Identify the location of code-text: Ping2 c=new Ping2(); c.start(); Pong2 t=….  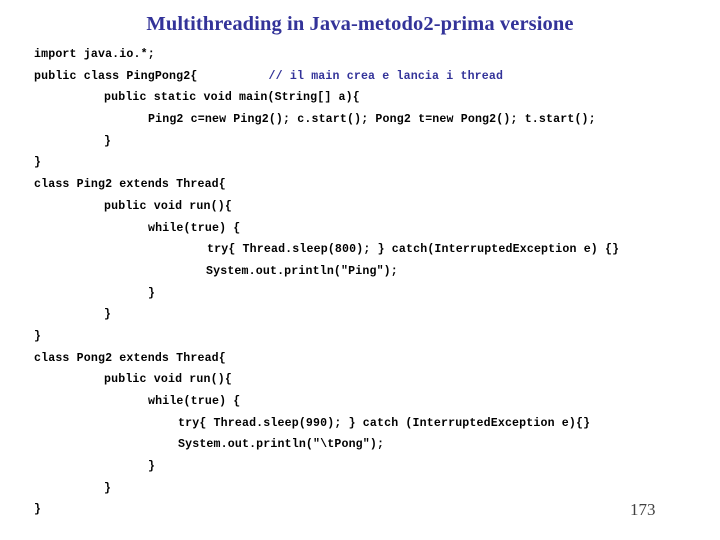
(372, 120).